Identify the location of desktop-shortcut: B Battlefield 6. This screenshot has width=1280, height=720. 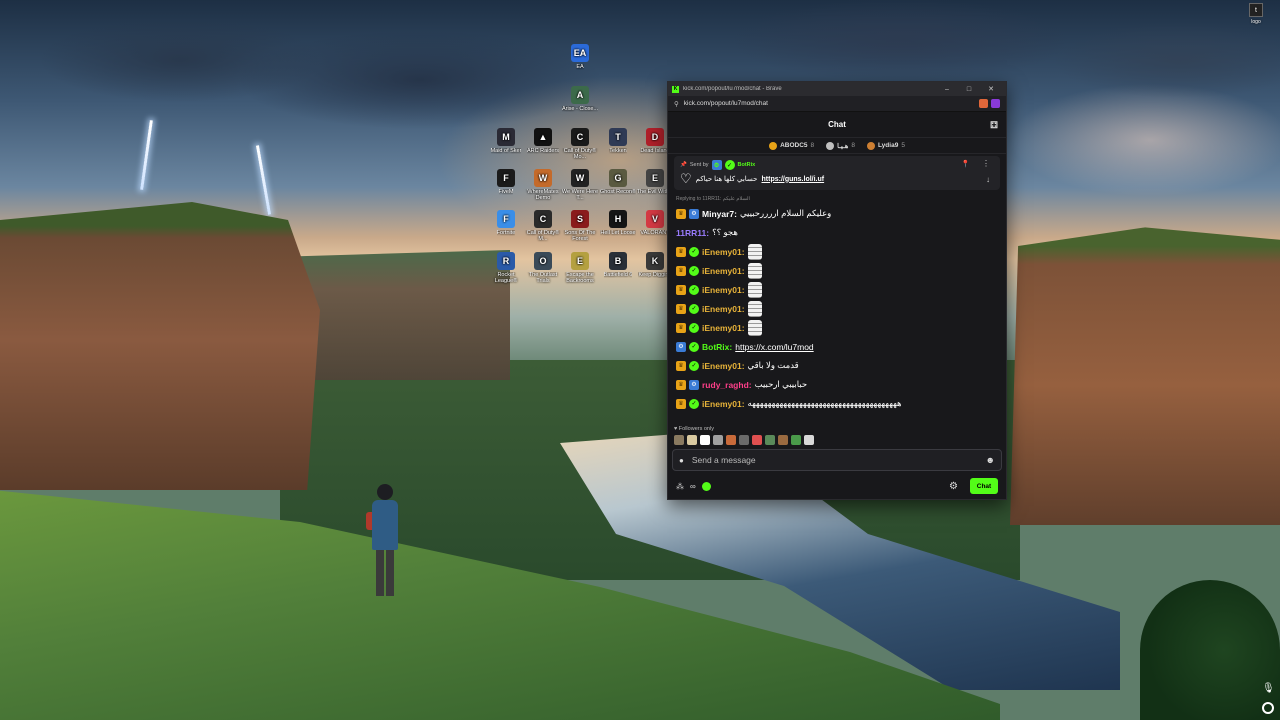
(618, 265).